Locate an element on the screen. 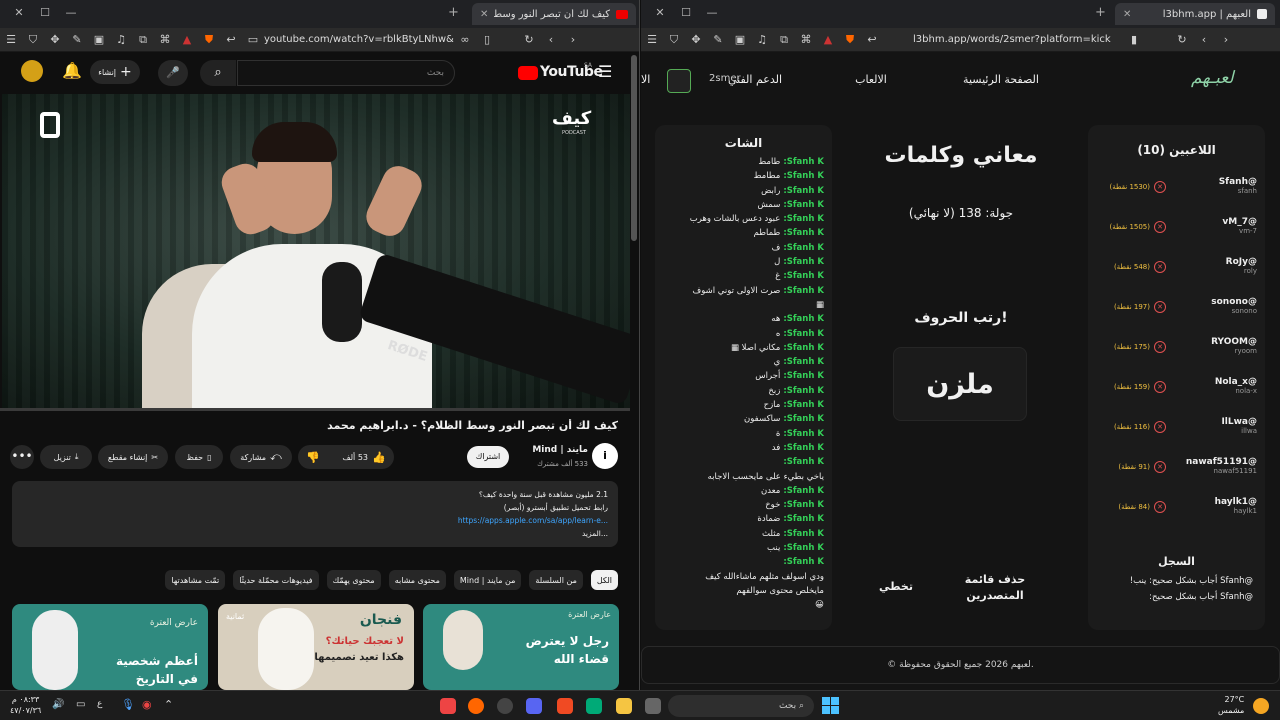 This screenshot has height=720, width=1280. nav-username: 2smer is located at coordinates (725, 78).